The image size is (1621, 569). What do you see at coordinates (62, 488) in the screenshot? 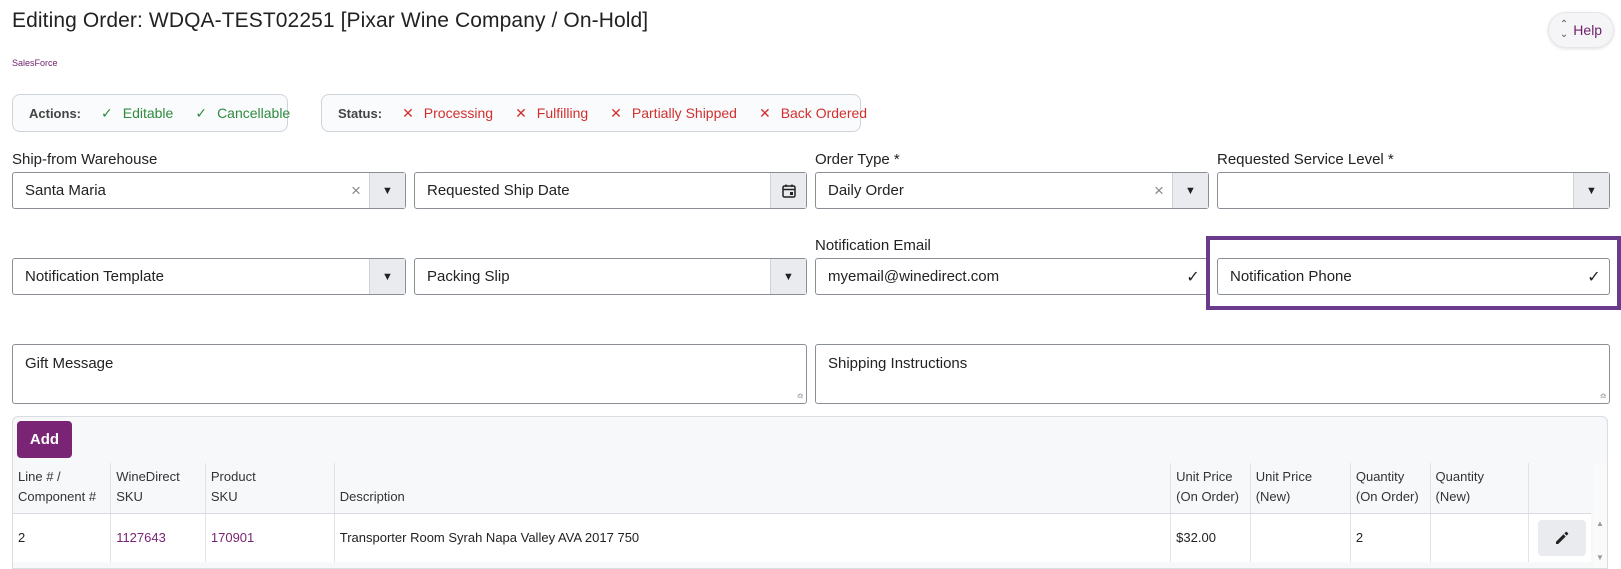
I see `column-header-line: Line # / Component #` at bounding box center [62, 488].